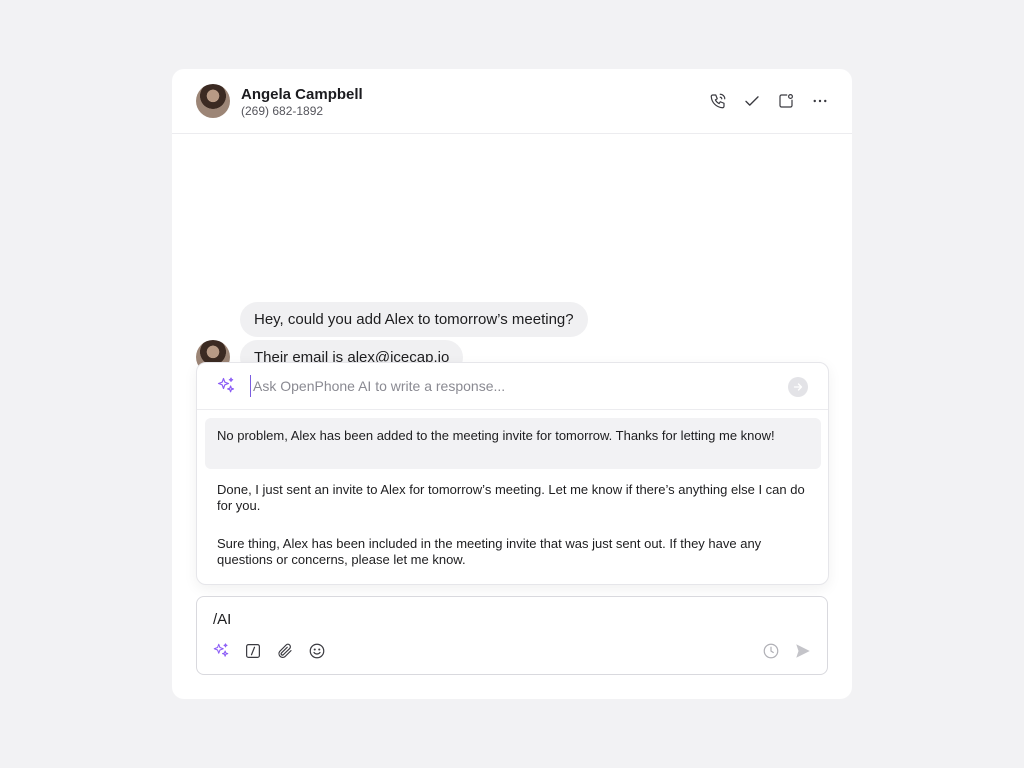  I want to click on ai-prompt-row, so click(512, 386).